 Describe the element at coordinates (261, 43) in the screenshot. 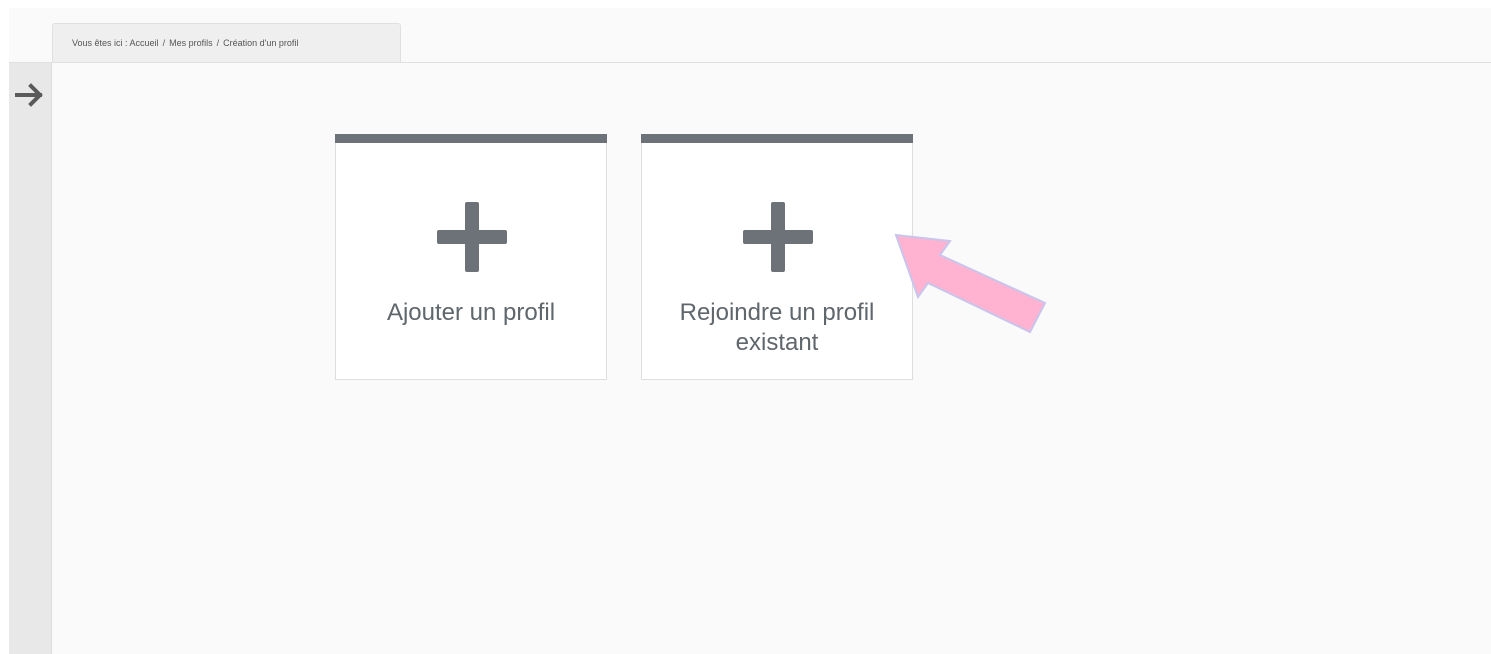

I see `breadcrumb-current: Création d'un profil` at that location.